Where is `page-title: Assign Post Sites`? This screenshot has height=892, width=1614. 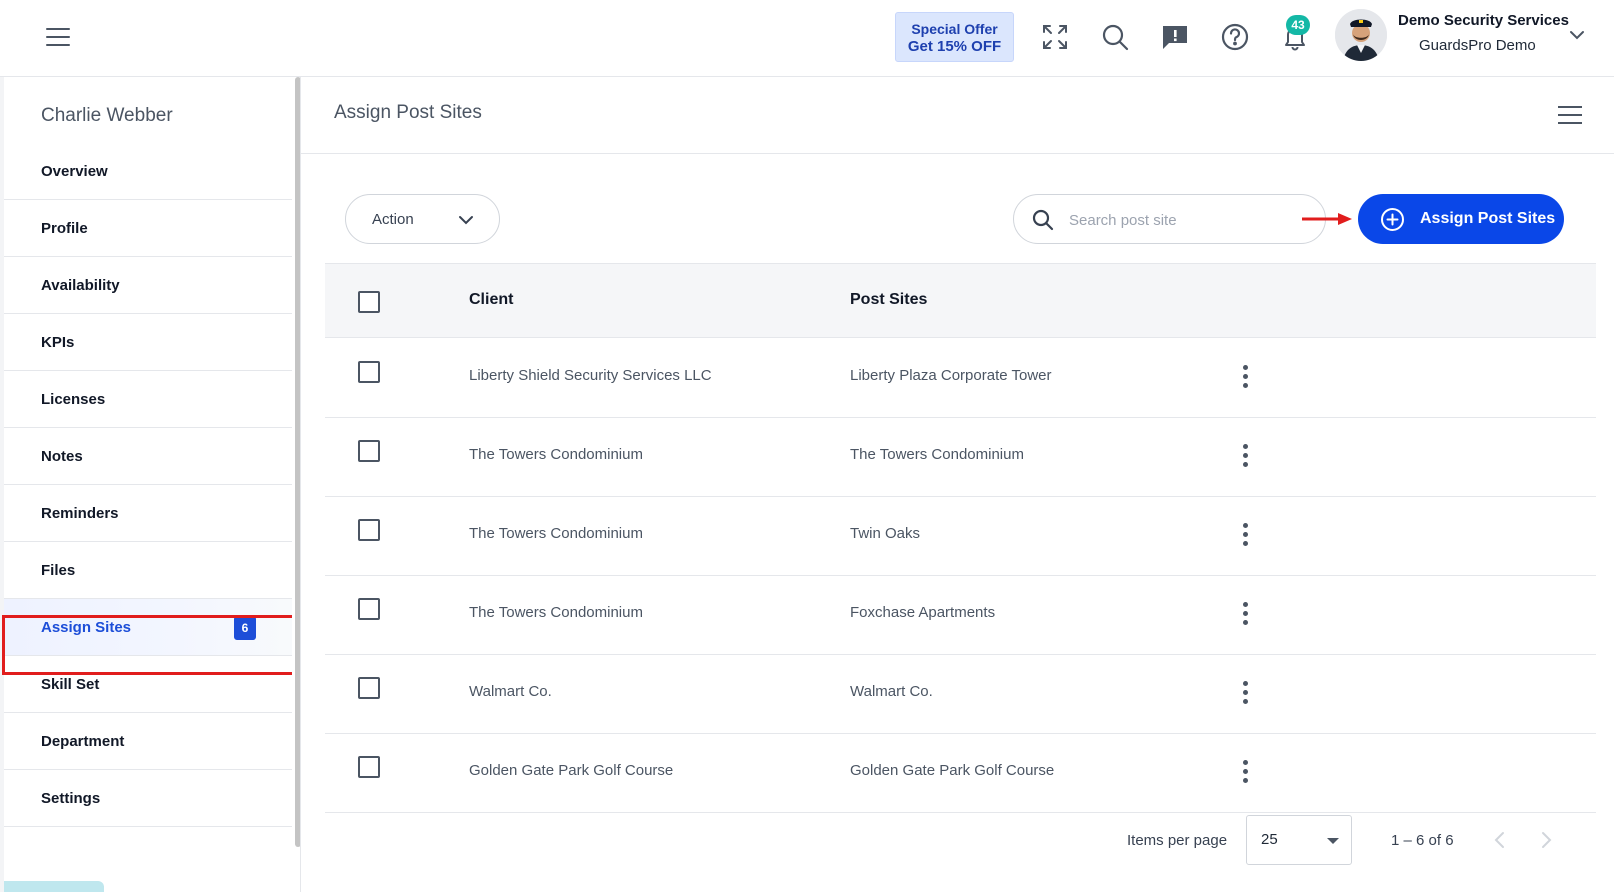
page-title: Assign Post Sites is located at coordinates (408, 112).